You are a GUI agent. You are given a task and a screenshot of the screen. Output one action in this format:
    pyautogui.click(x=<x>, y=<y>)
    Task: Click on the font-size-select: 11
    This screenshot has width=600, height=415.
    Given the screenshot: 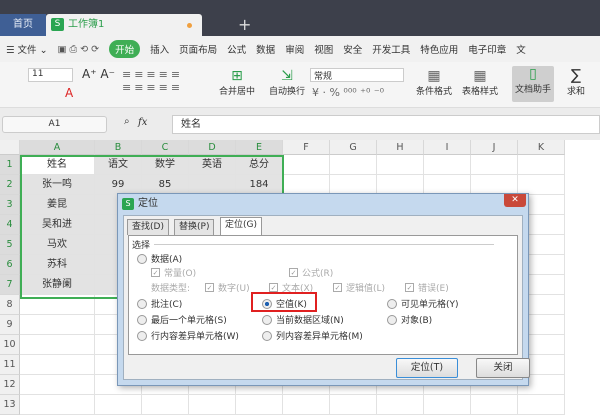 What is the action you would take?
    pyautogui.click(x=50, y=75)
    